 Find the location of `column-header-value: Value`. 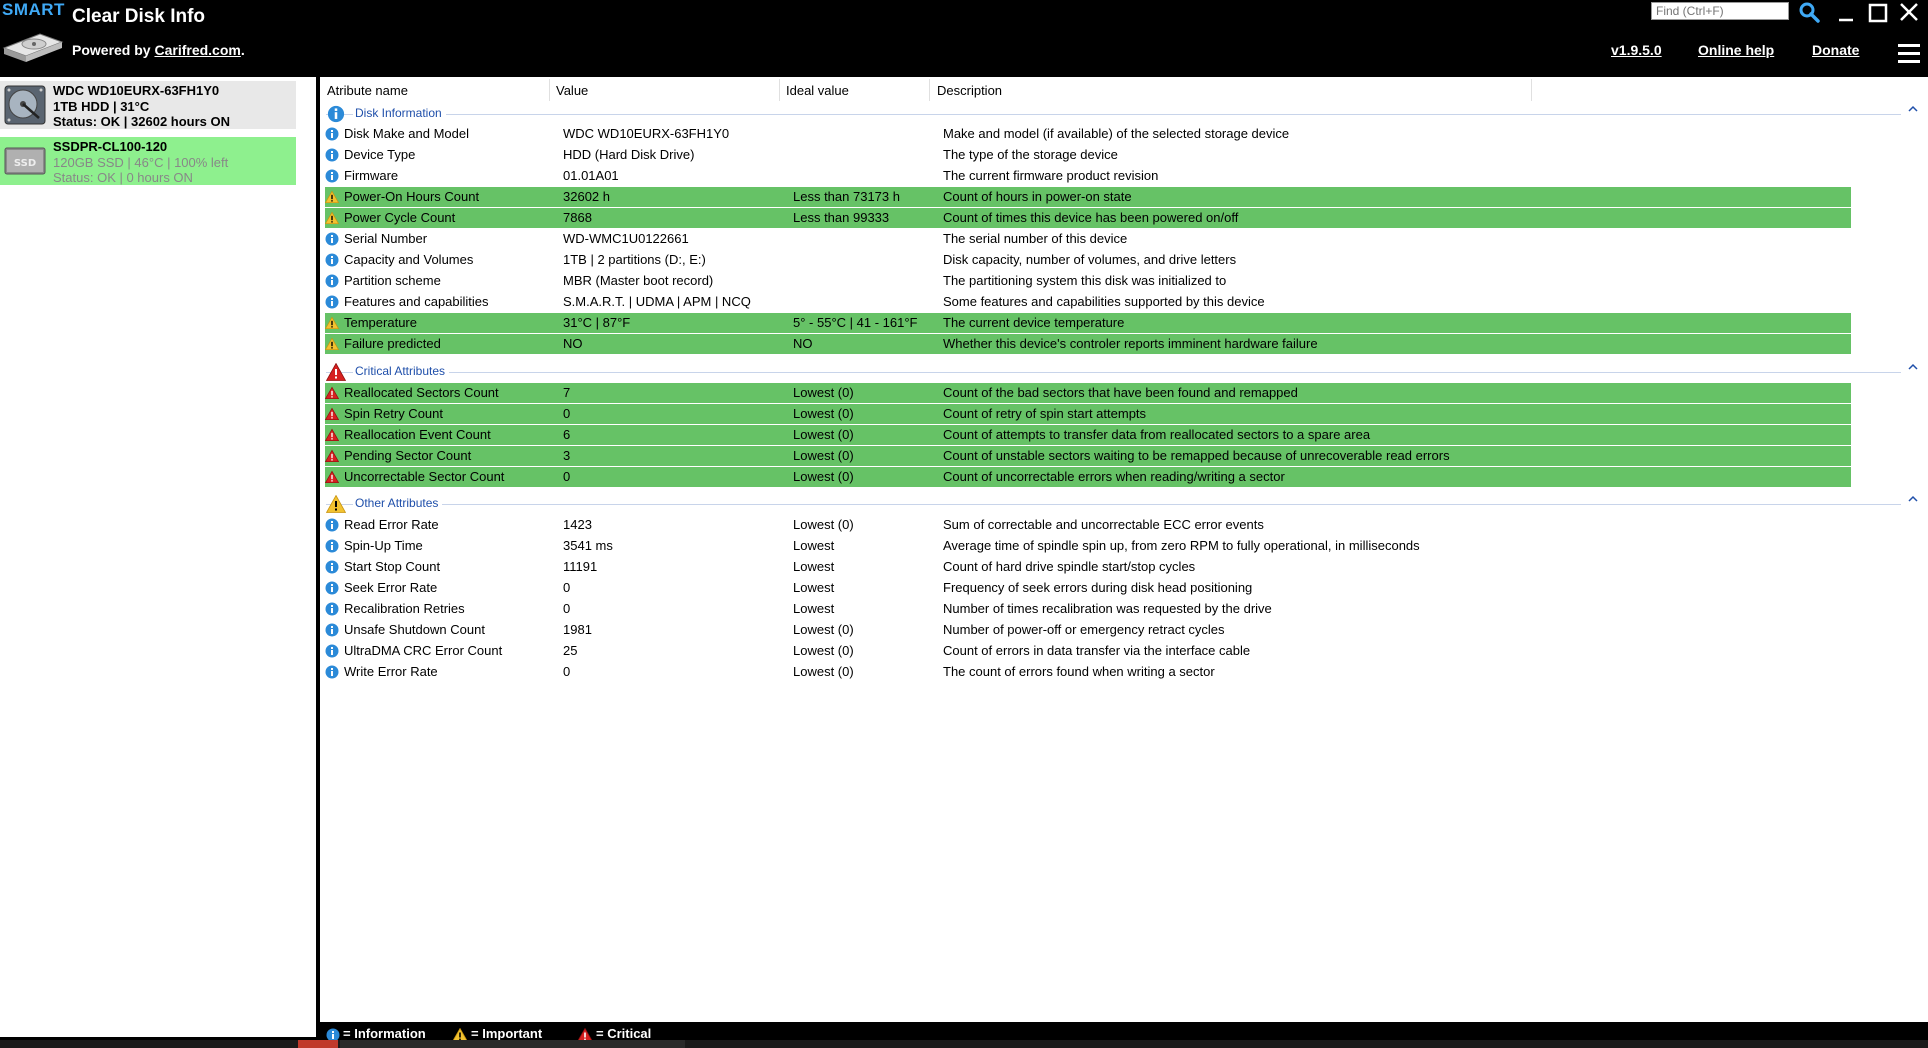

column-header-value: Value is located at coordinates (572, 90).